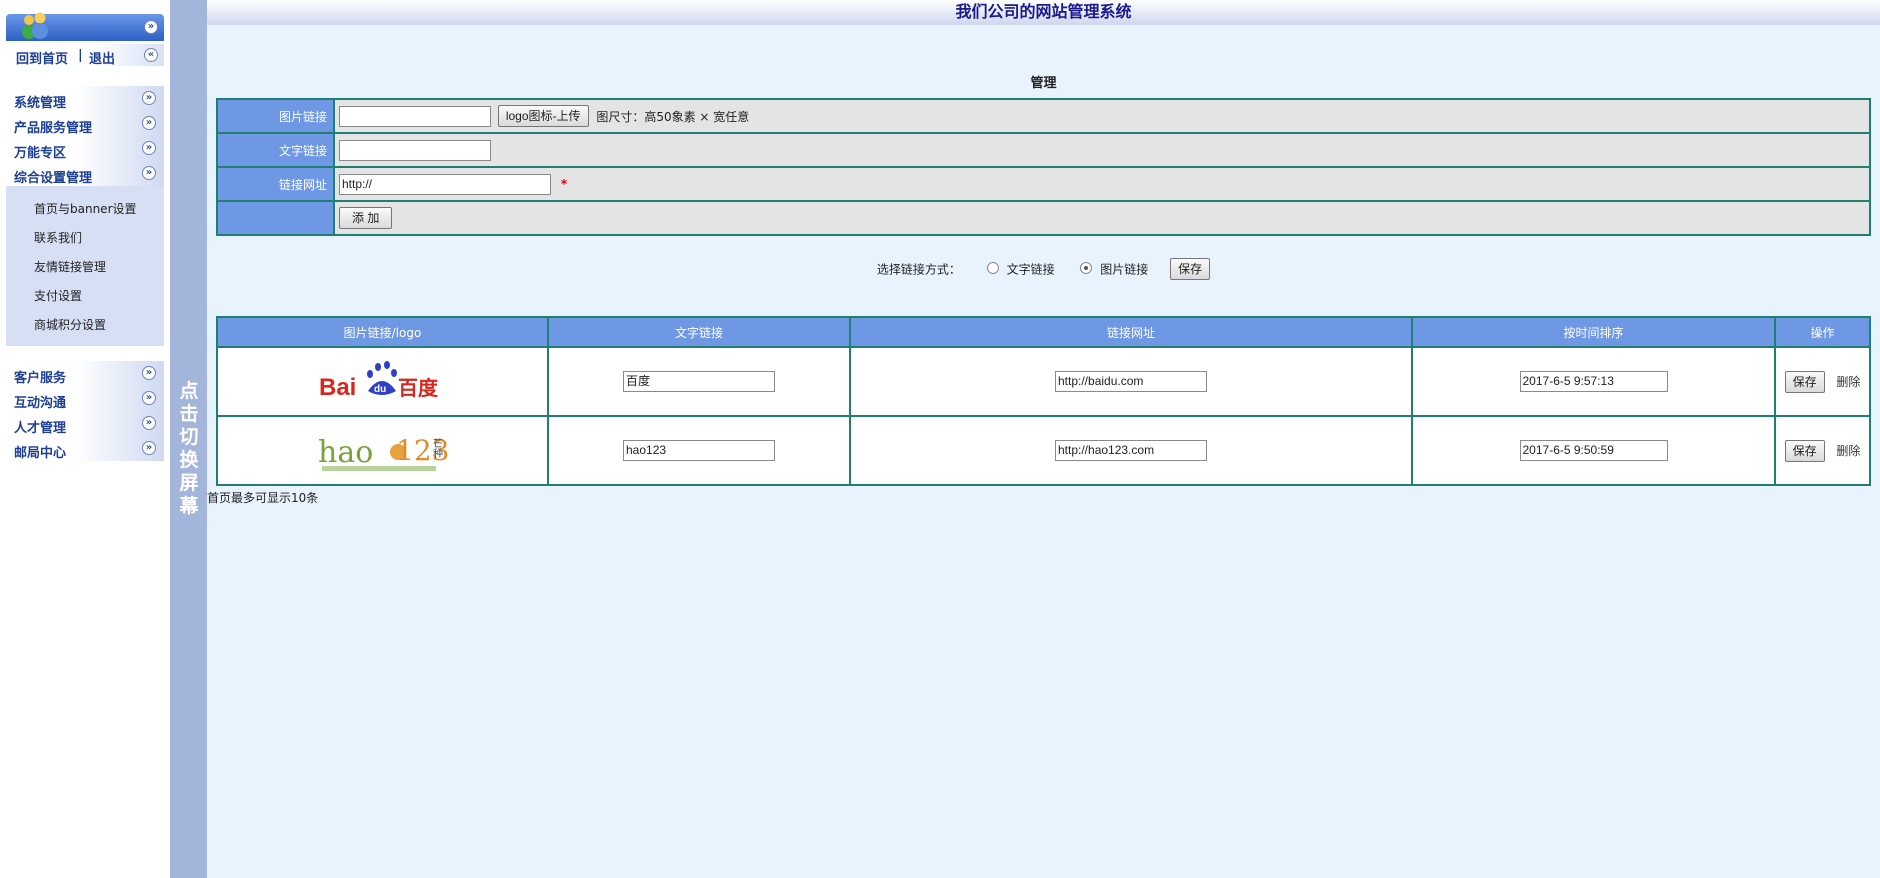 The height and width of the screenshot is (878, 1880). I want to click on header-actions: 操作, so click(1822, 332).